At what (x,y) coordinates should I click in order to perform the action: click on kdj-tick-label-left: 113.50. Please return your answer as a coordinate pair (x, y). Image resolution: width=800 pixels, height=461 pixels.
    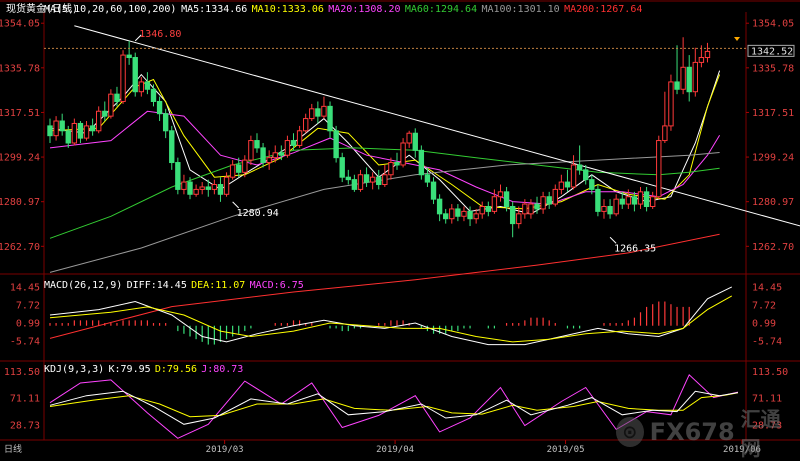
    Looking at the image, I should click on (22, 372).